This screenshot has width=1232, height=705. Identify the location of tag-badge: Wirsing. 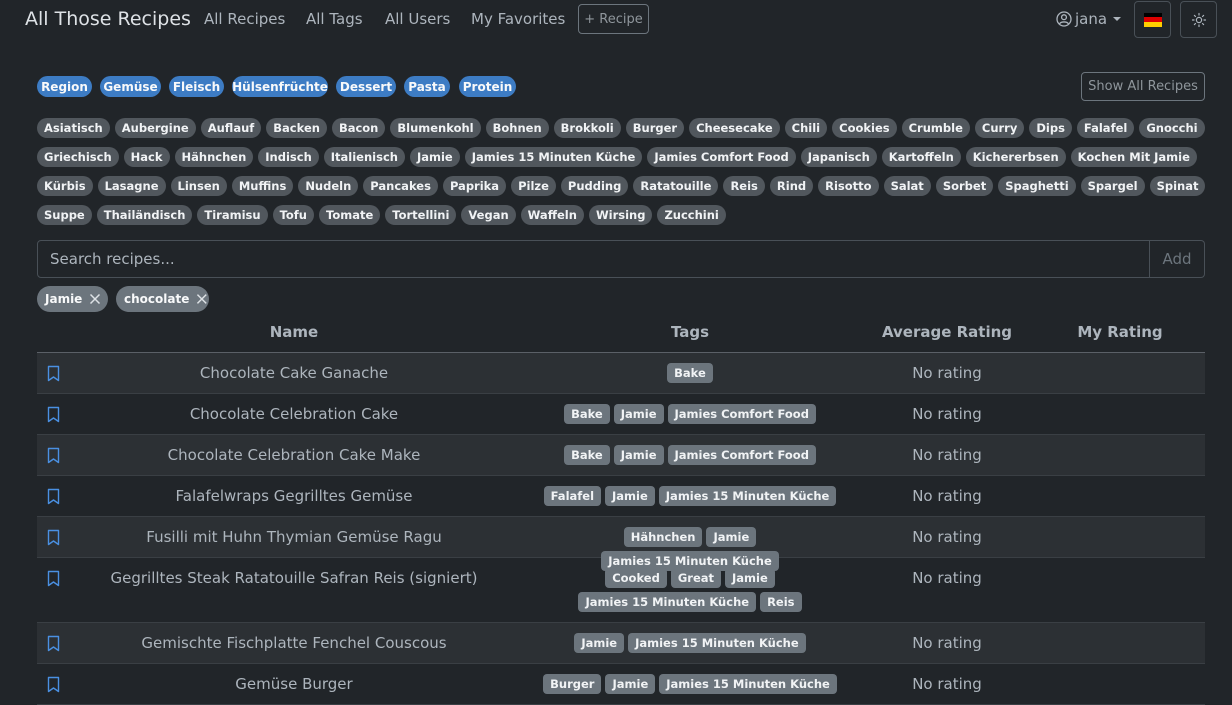
(620, 215).